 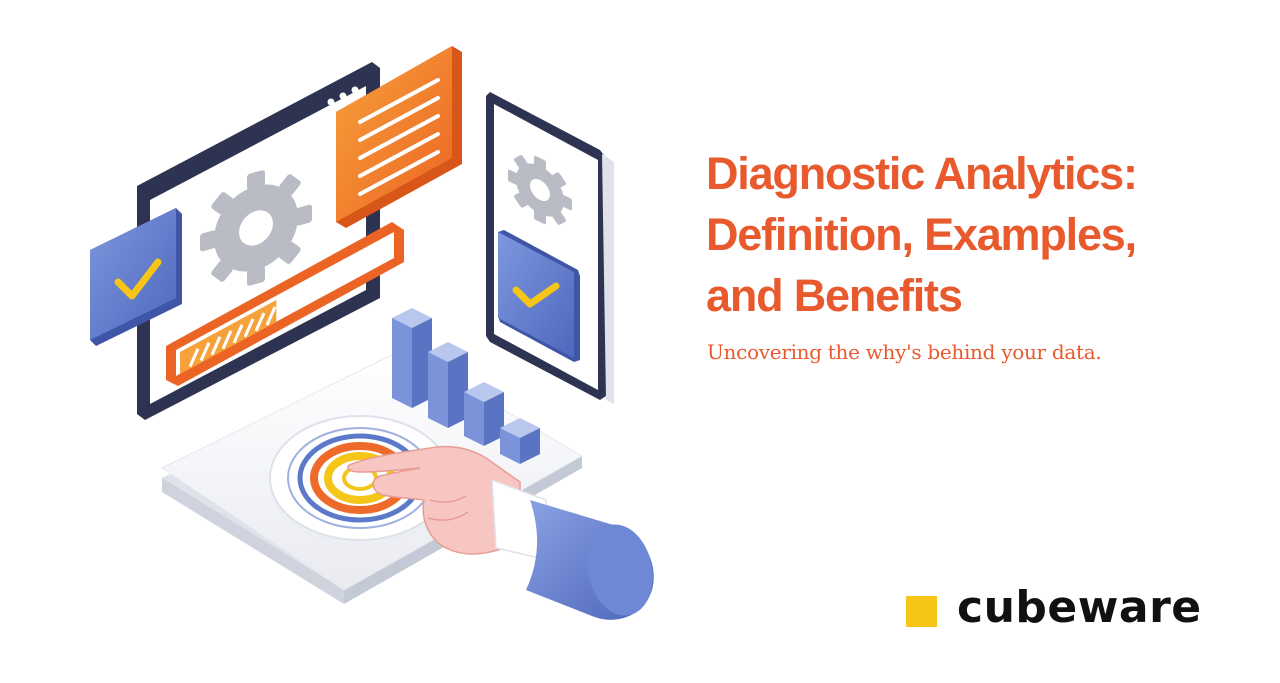 What do you see at coordinates (1079, 607) in the screenshot?
I see `logo-wordmark: cubeware` at bounding box center [1079, 607].